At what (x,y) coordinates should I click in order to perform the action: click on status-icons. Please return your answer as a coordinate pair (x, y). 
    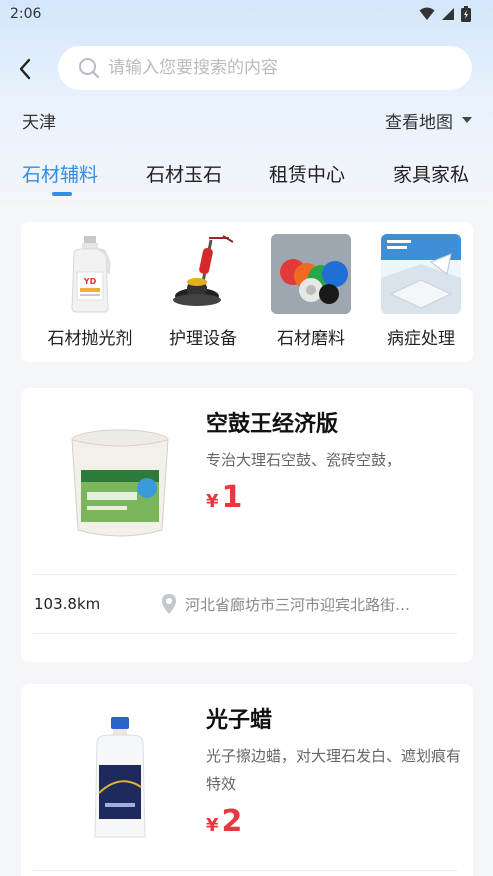
    Looking at the image, I should click on (445, 14).